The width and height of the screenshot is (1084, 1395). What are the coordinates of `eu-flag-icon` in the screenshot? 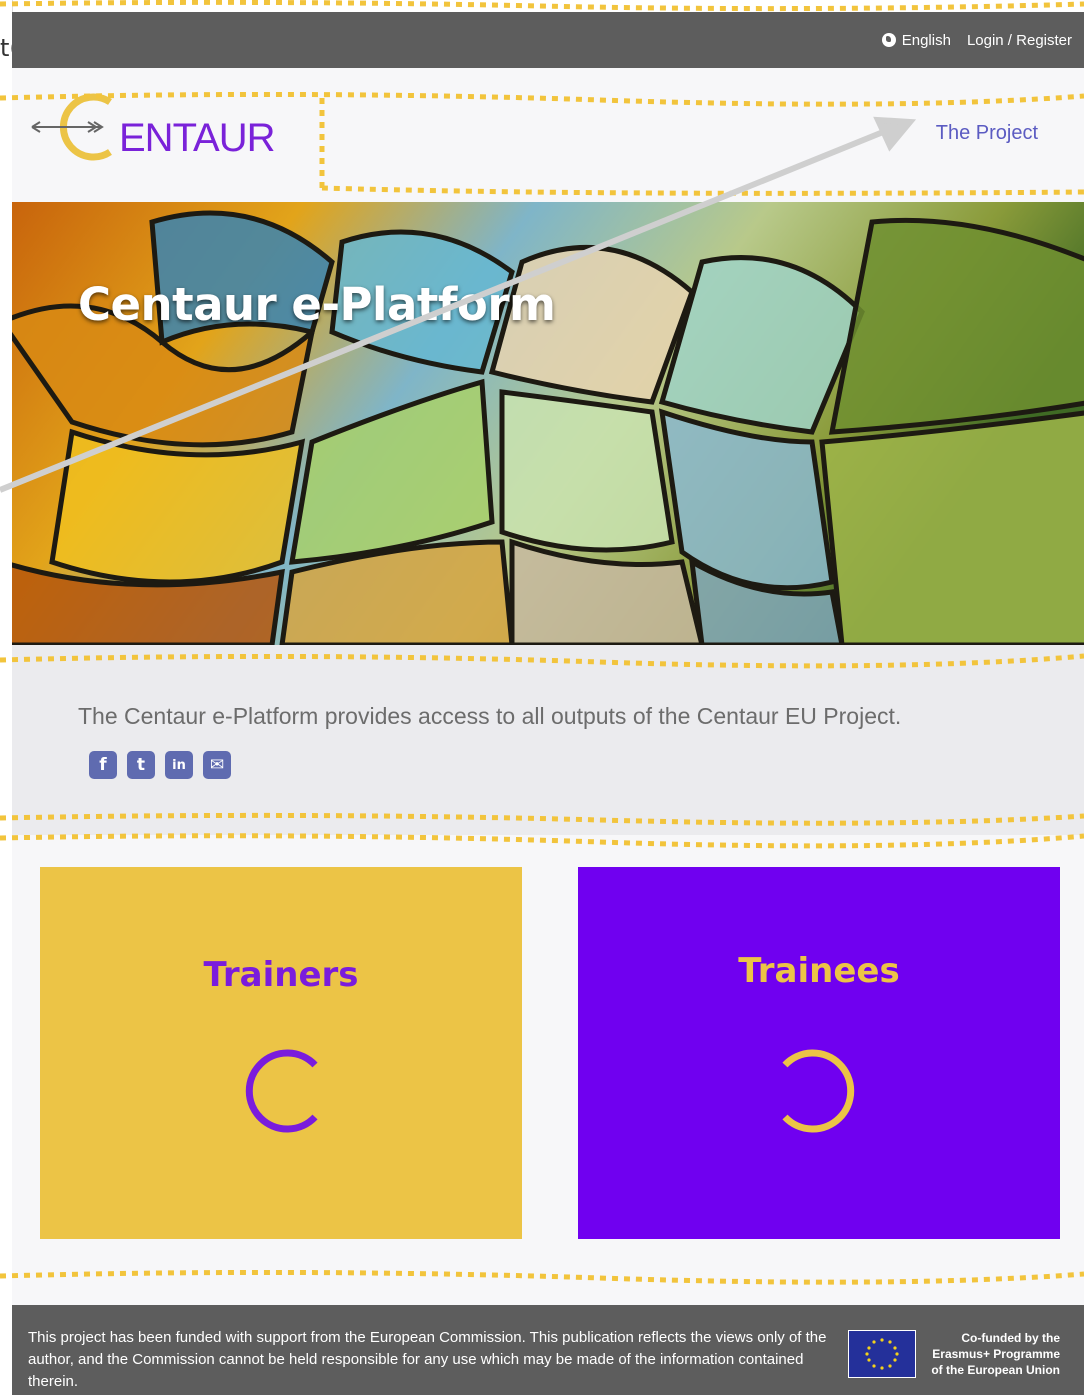 It's located at (882, 1354).